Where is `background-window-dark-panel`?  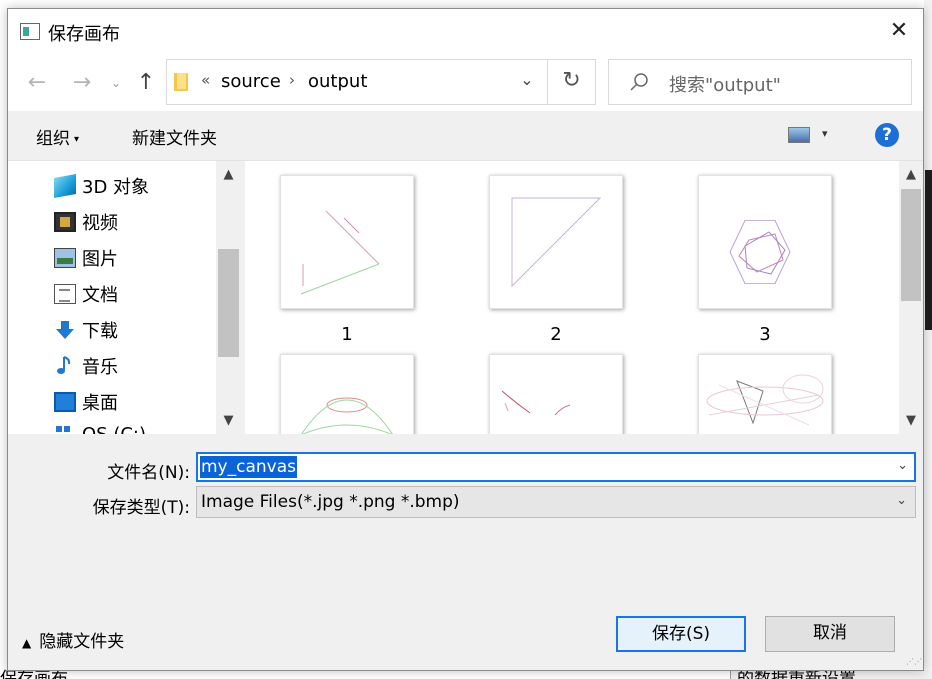 background-window-dark-panel is located at coordinates (928, 250).